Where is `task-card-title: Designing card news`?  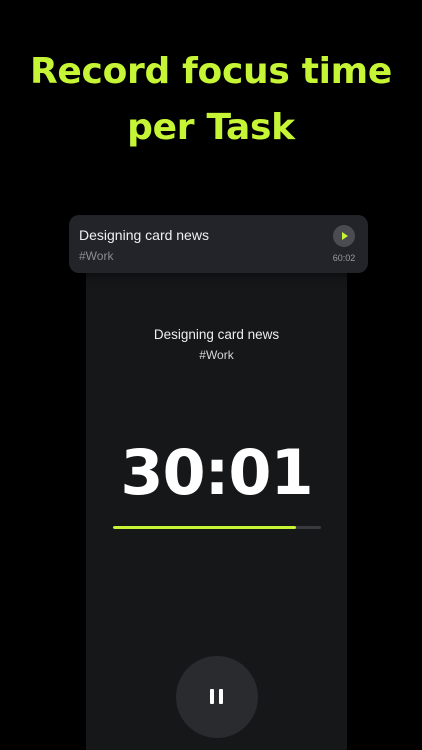
task-card-title: Designing card news is located at coordinates (144, 235).